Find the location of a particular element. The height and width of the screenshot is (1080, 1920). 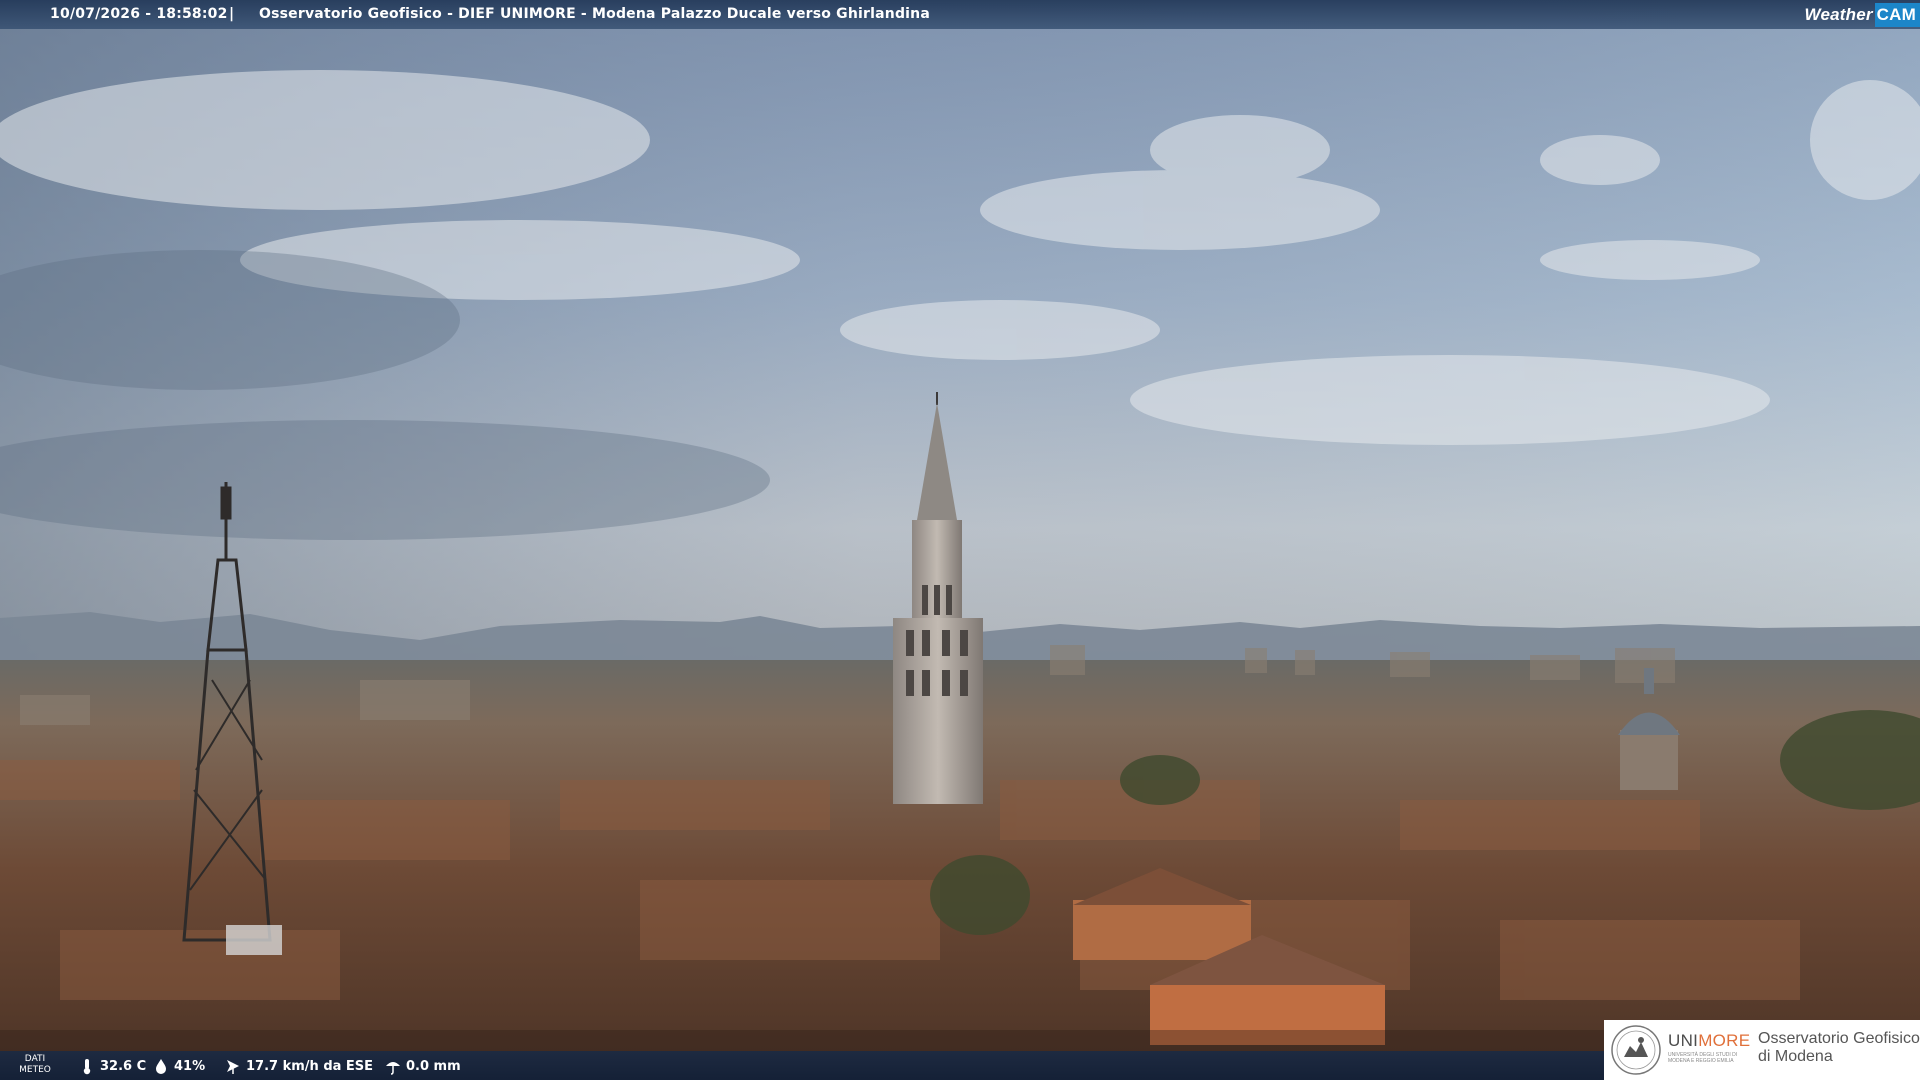

timestamp: 10/07/2026 - 18:58:02 is located at coordinates (139, 14).